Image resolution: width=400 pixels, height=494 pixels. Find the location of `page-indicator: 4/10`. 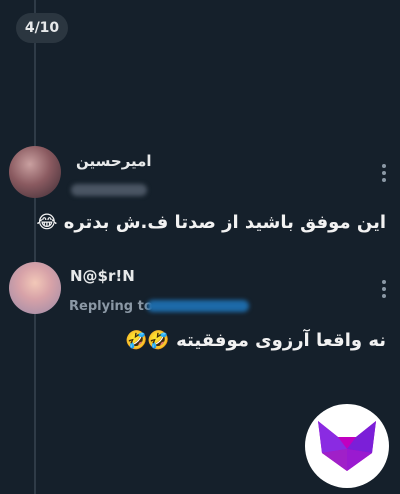

page-indicator: 4/10 is located at coordinates (42, 28).